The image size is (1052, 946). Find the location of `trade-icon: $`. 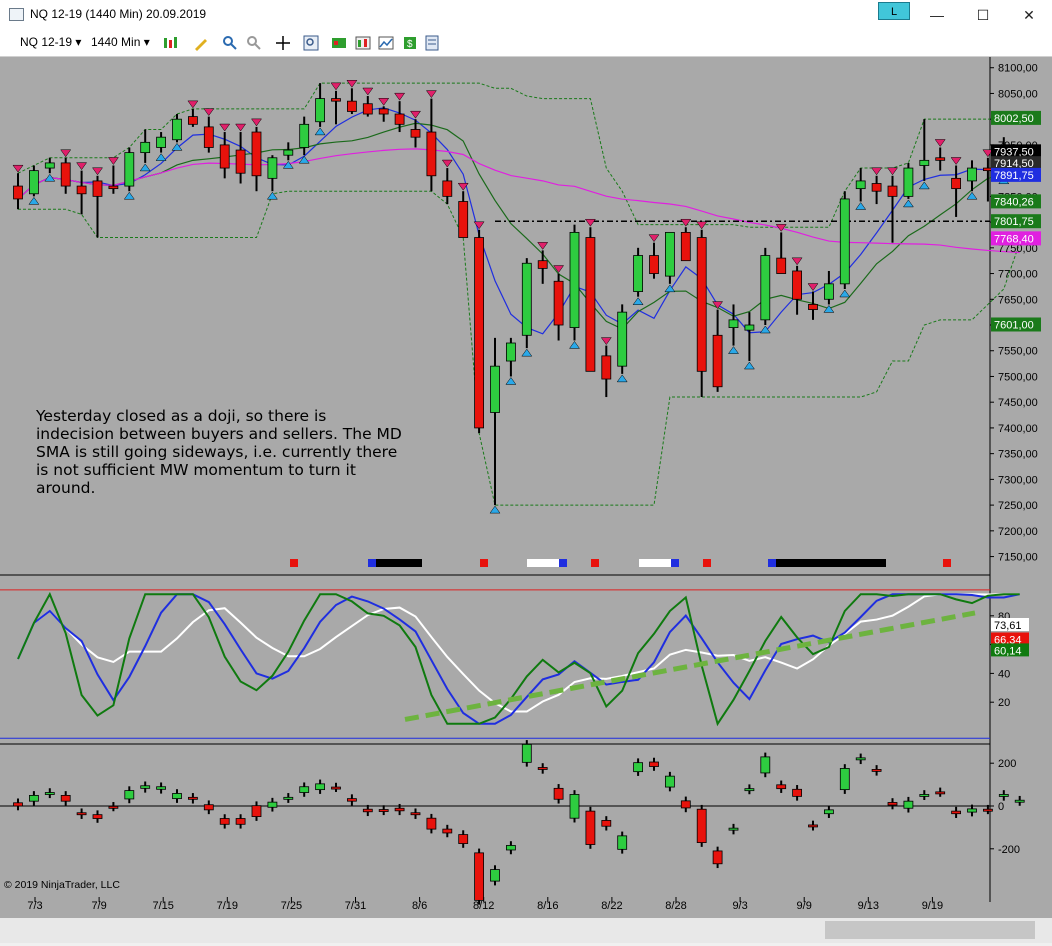

trade-icon: $ is located at coordinates (410, 43).